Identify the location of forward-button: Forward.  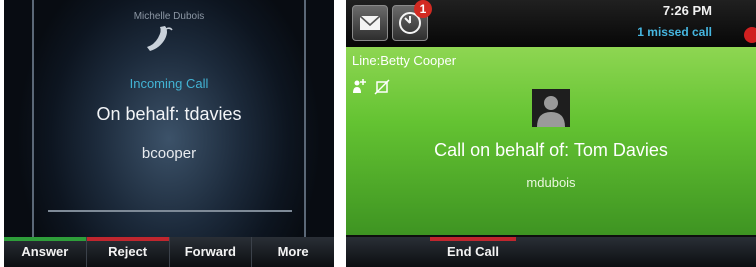
(211, 252).